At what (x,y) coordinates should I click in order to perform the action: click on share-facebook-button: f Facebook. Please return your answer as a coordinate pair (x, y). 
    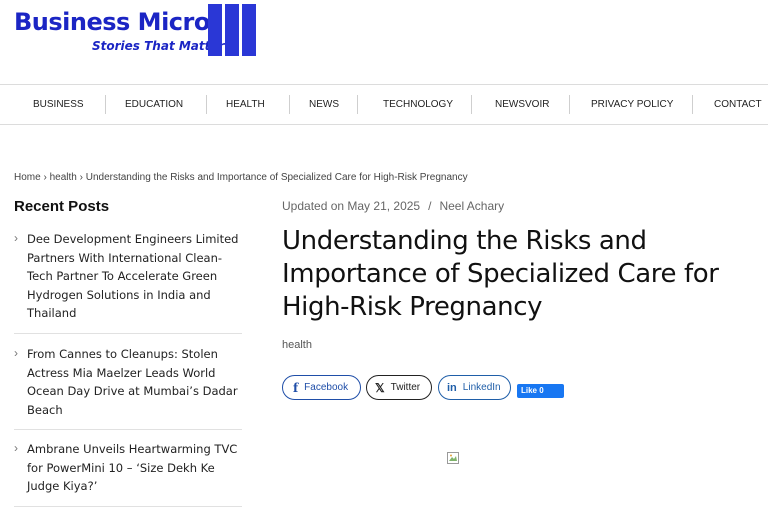
    Looking at the image, I should click on (321, 387).